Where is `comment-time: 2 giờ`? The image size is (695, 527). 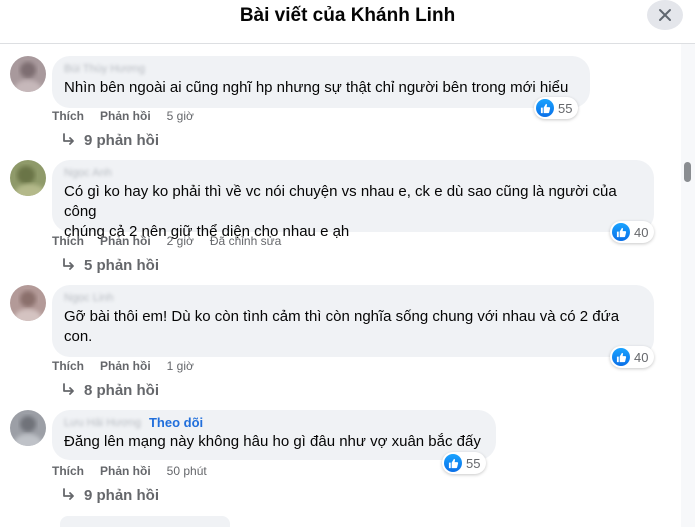
comment-time: 2 giờ is located at coordinates (180, 241).